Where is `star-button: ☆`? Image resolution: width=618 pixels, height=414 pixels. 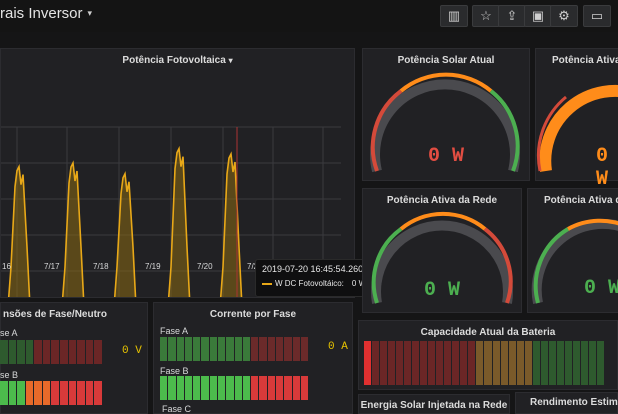 star-button: ☆ is located at coordinates (486, 16).